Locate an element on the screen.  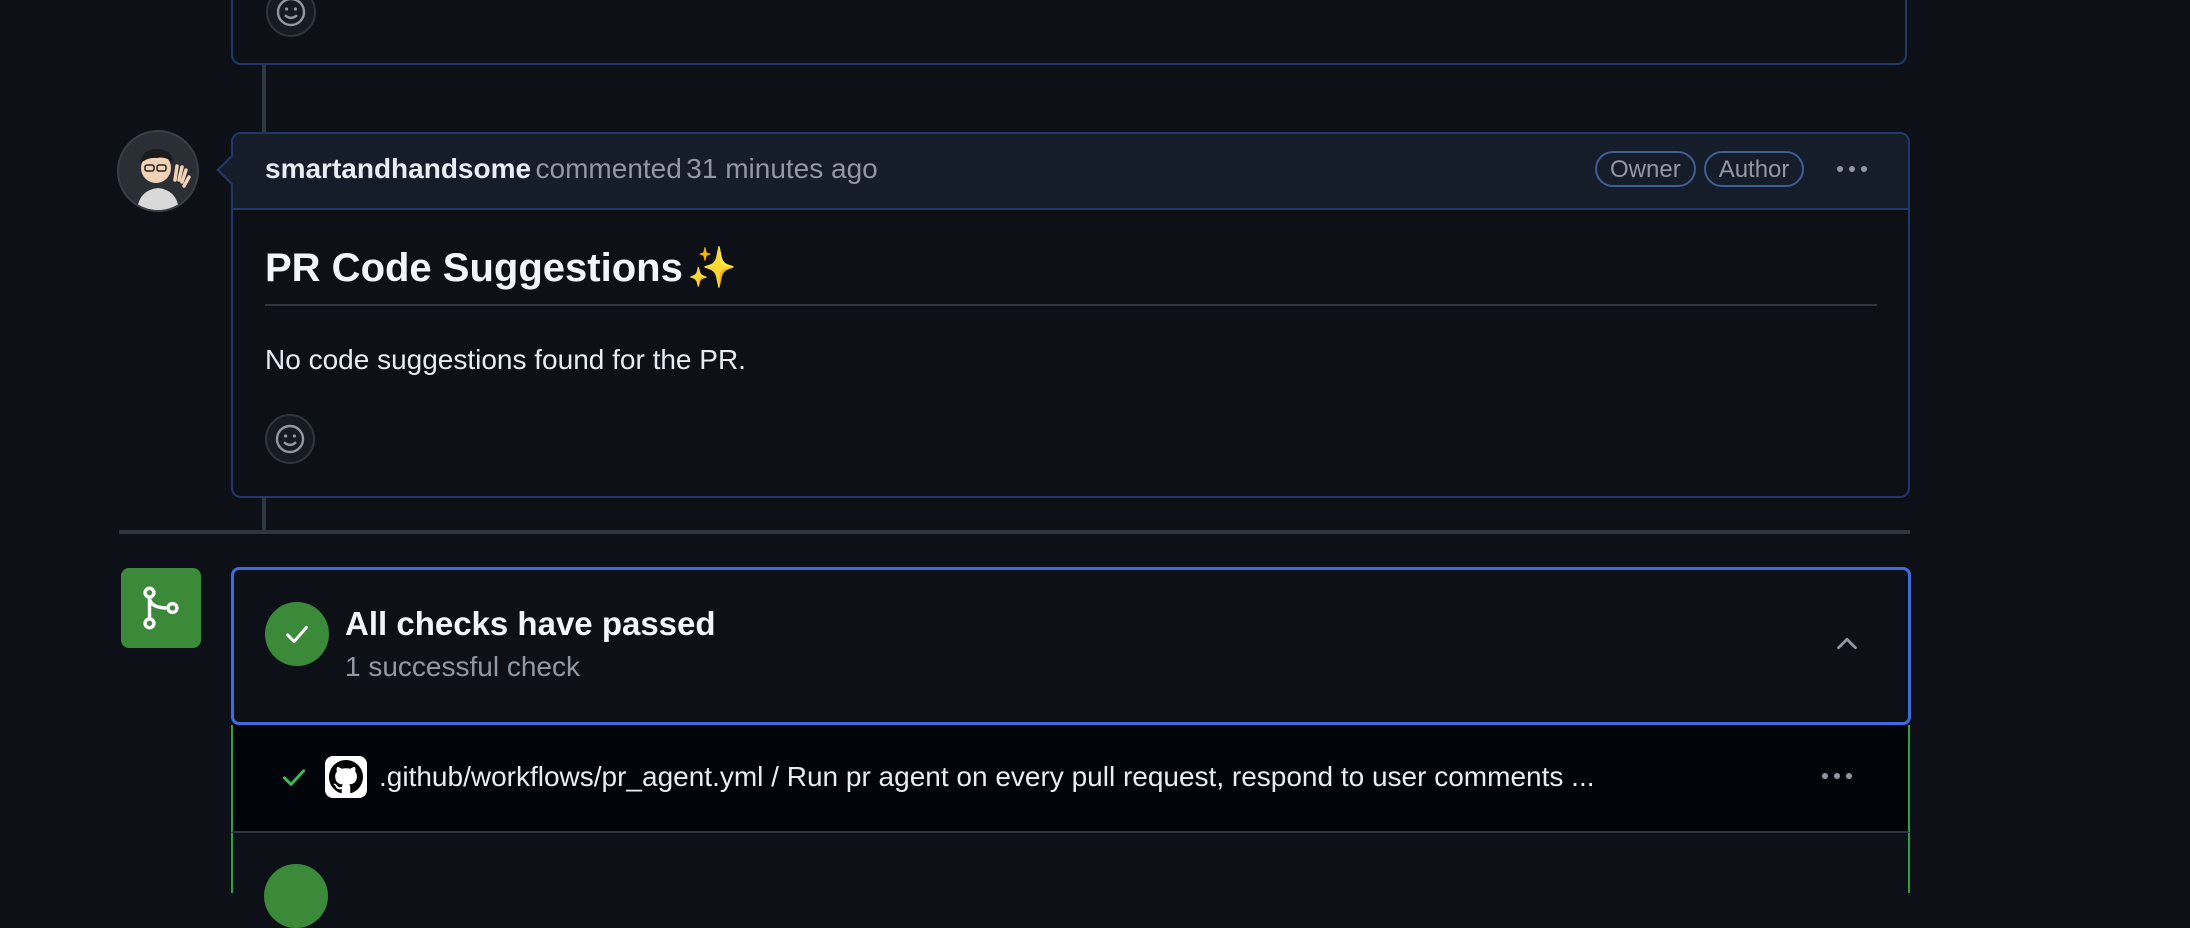
next-row-partial is located at coordinates (1070, 880).